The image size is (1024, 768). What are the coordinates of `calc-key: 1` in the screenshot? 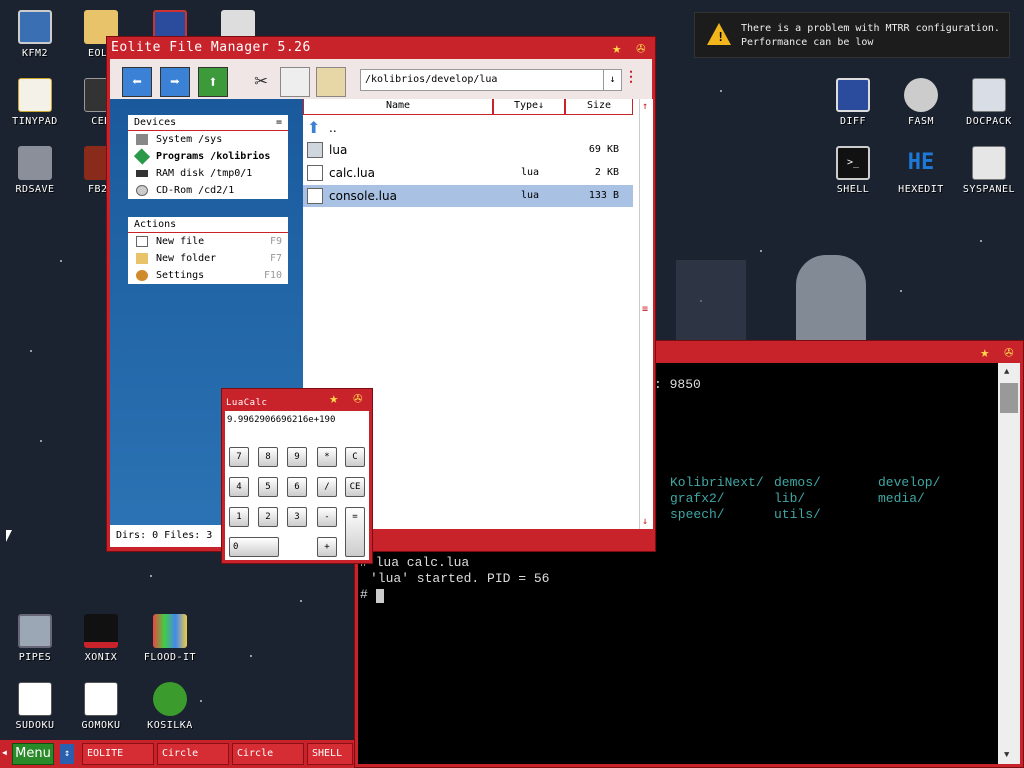 It's located at (239, 517).